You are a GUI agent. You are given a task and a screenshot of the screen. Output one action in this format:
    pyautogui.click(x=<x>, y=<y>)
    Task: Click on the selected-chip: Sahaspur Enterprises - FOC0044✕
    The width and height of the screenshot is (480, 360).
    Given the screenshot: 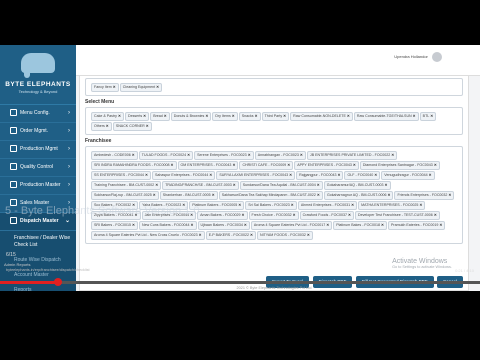 What is the action you would take?
    pyautogui.click(x=183, y=175)
    